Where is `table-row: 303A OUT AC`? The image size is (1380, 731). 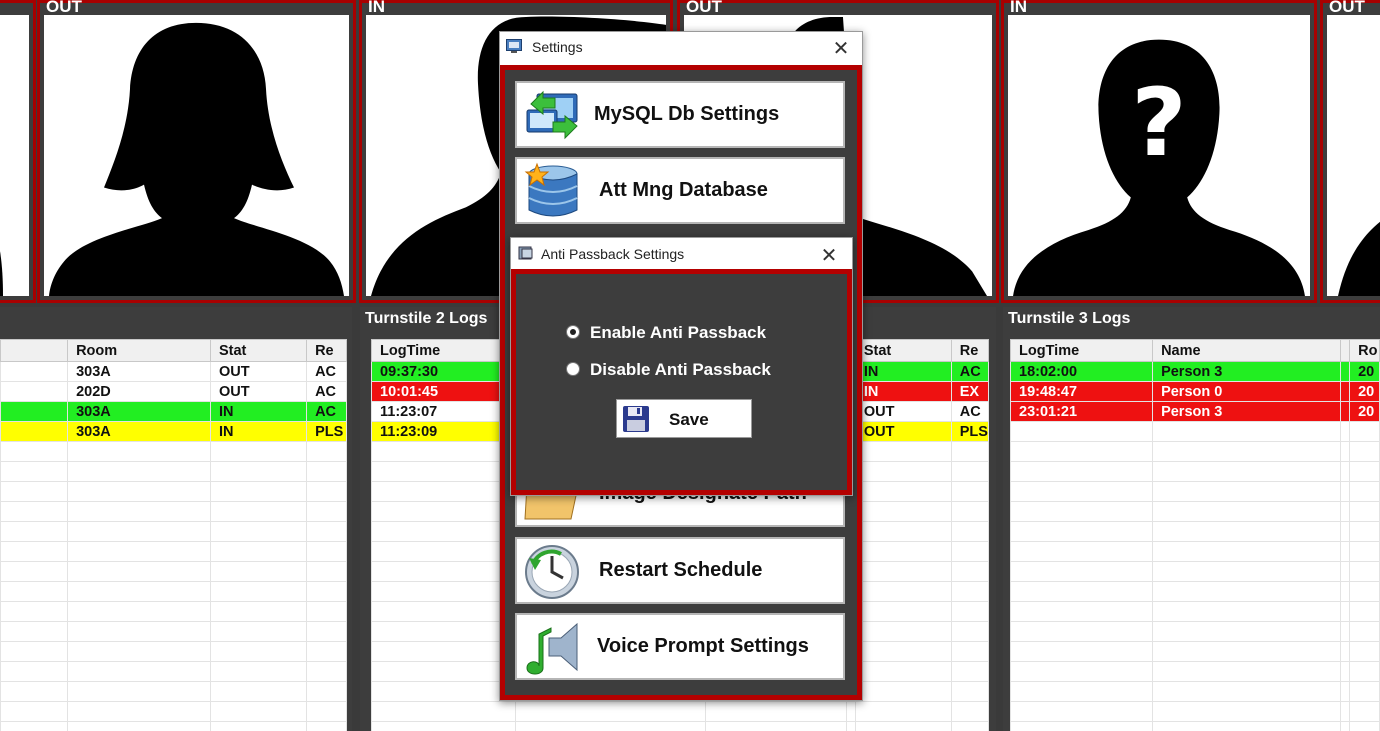 table-row: 303A OUT AC is located at coordinates (173, 371).